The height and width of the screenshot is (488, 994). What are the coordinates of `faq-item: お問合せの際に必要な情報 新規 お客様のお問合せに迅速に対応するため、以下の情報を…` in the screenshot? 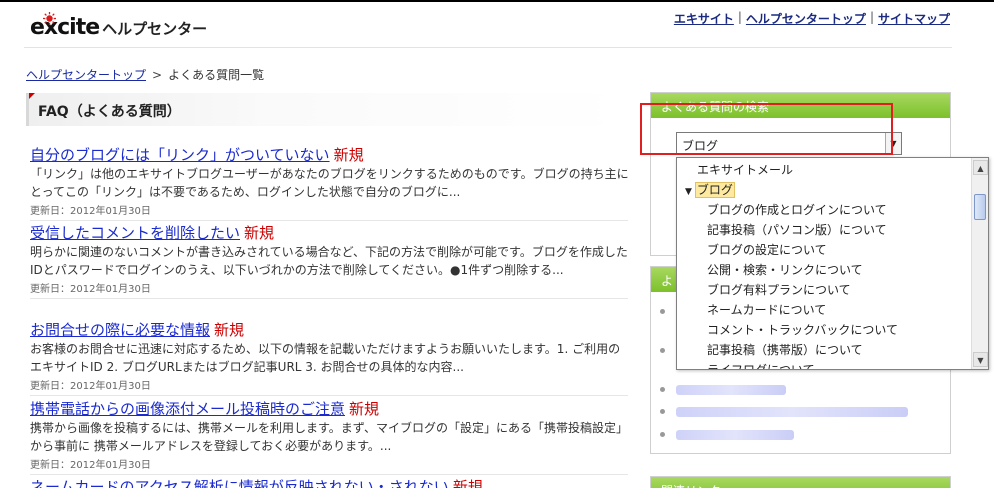 It's located at (335, 358).